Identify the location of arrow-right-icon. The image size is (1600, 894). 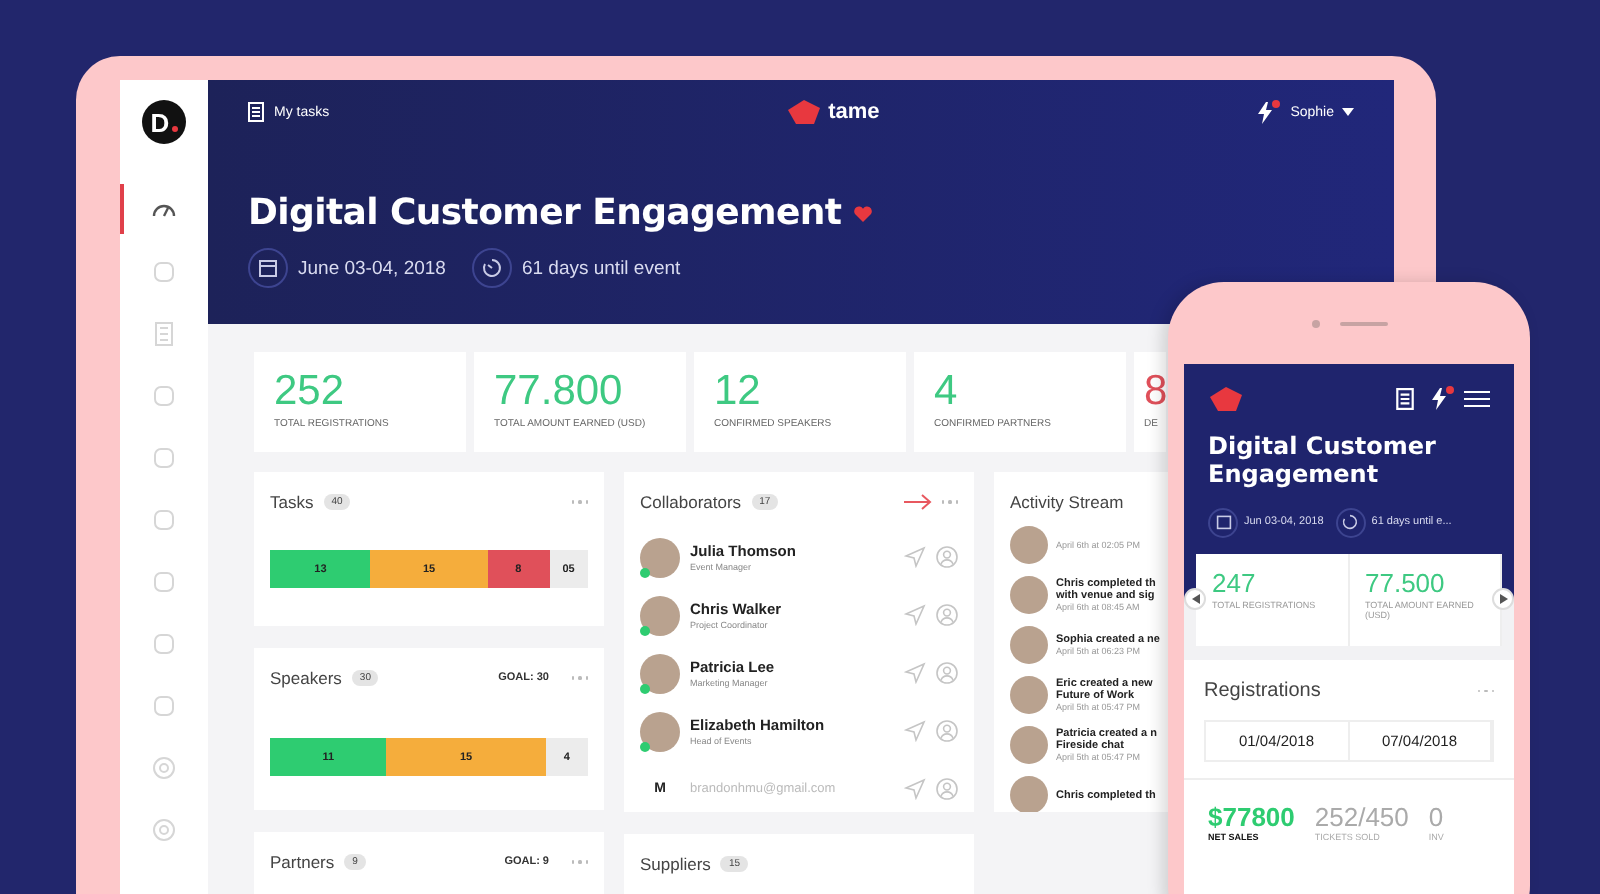
(917, 502).